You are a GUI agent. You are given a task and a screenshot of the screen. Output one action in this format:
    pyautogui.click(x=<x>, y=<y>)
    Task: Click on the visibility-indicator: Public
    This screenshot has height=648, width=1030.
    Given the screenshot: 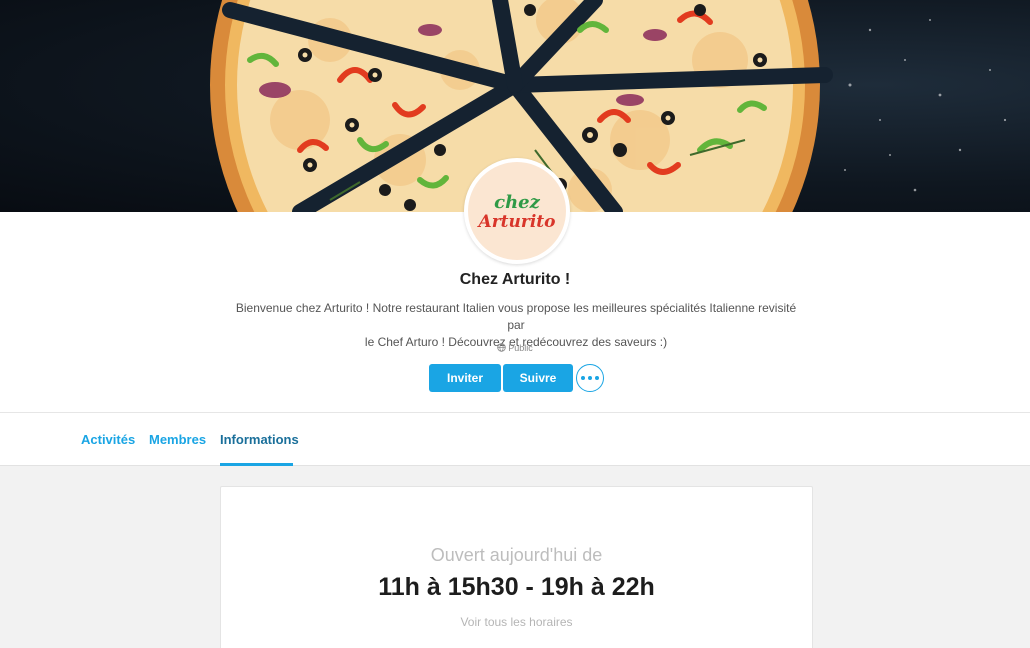 What is the action you would take?
    pyautogui.click(x=515, y=348)
    